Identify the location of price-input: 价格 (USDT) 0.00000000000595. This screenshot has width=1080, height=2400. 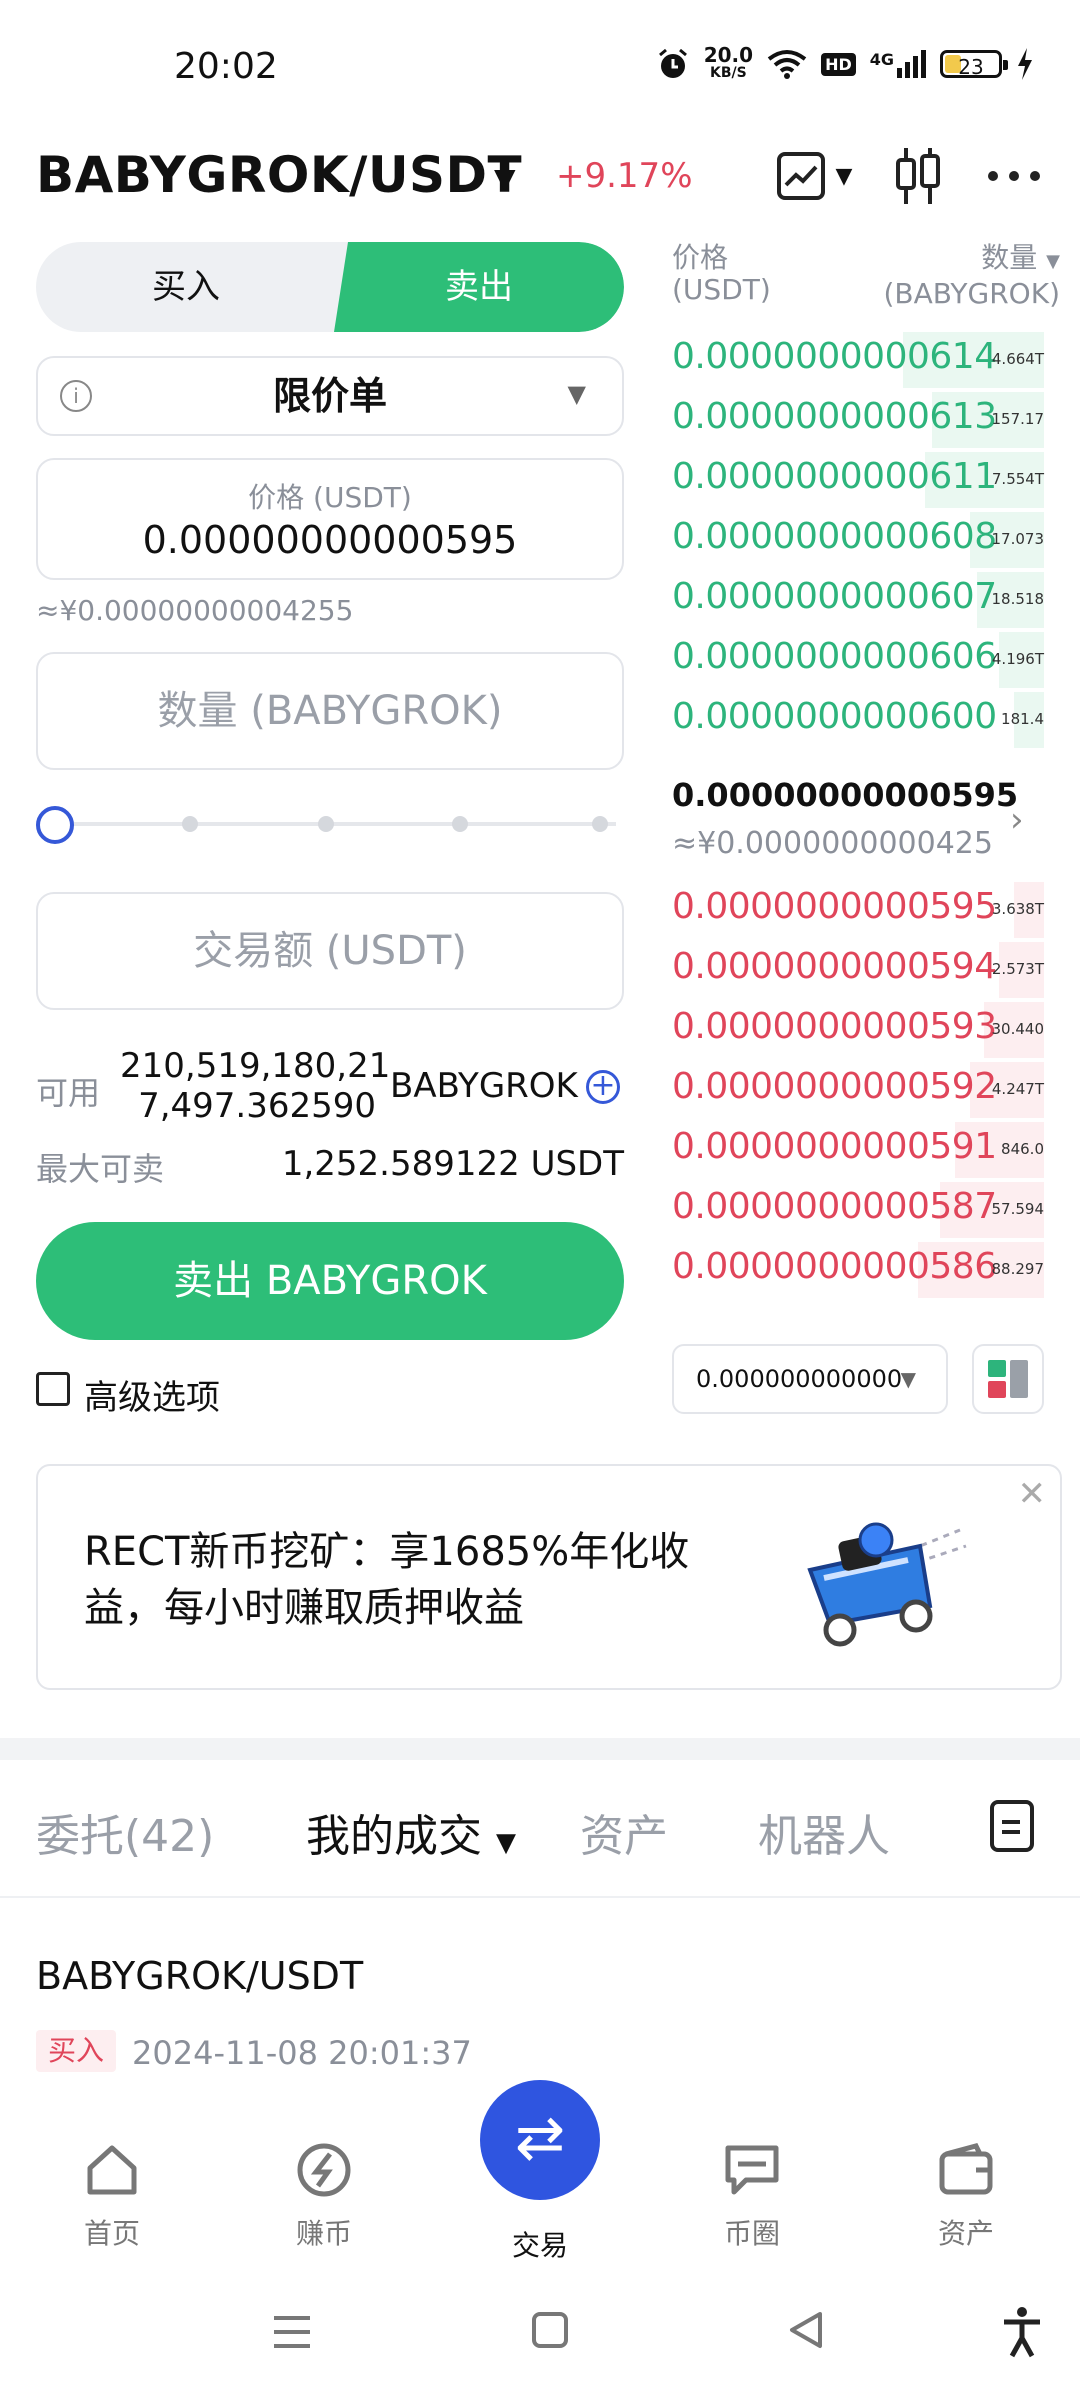
(330, 519).